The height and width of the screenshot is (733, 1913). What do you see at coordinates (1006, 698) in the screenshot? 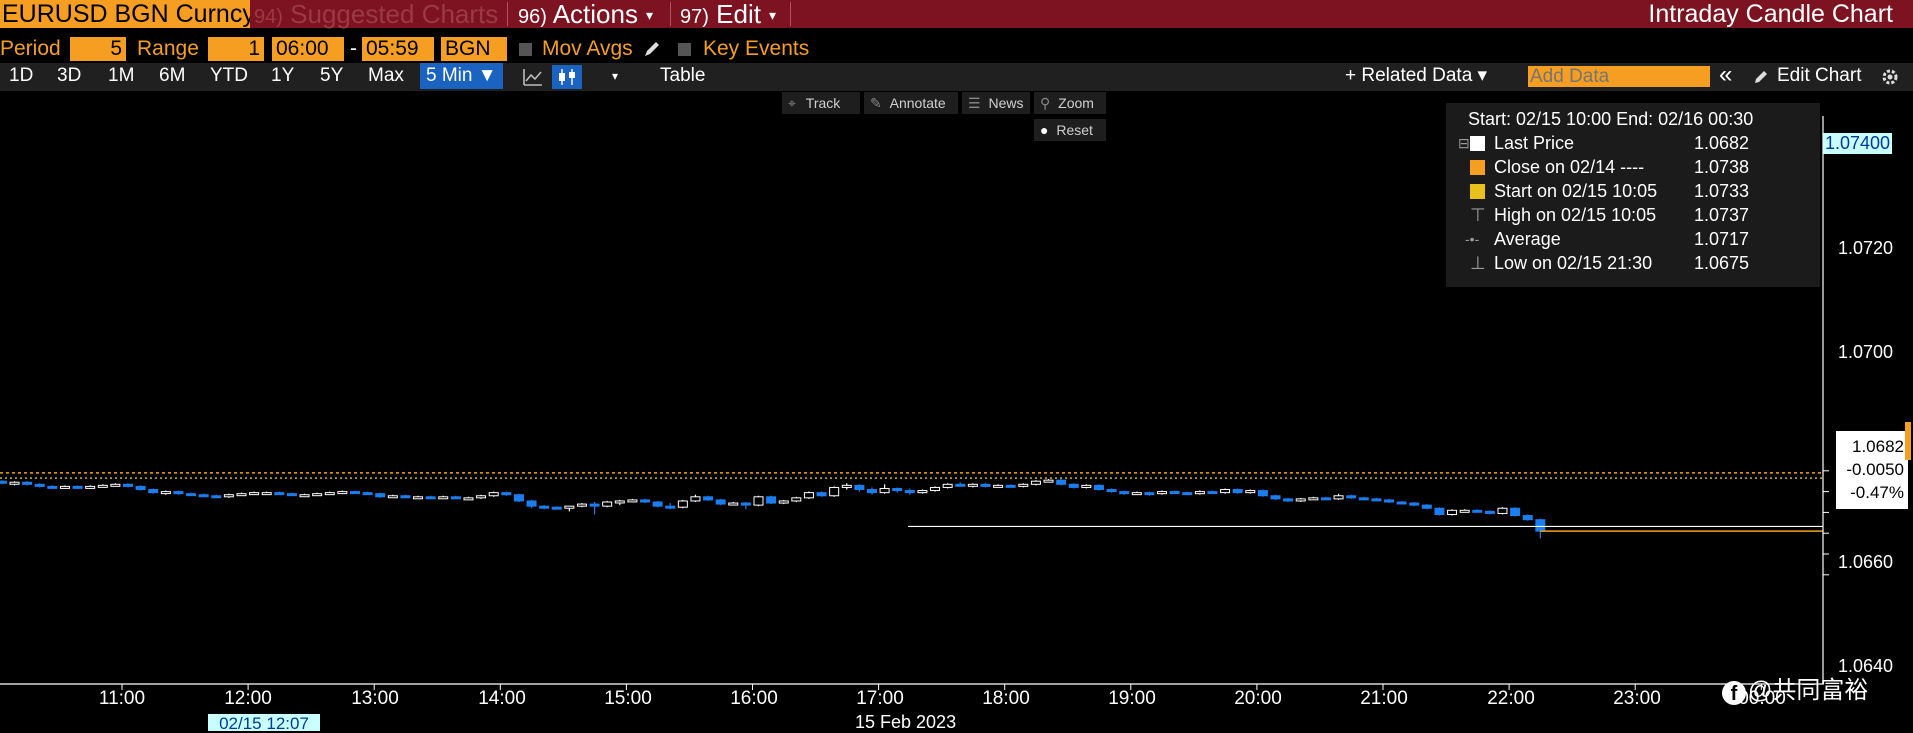
I see `x-tick-label: 18:00` at bounding box center [1006, 698].